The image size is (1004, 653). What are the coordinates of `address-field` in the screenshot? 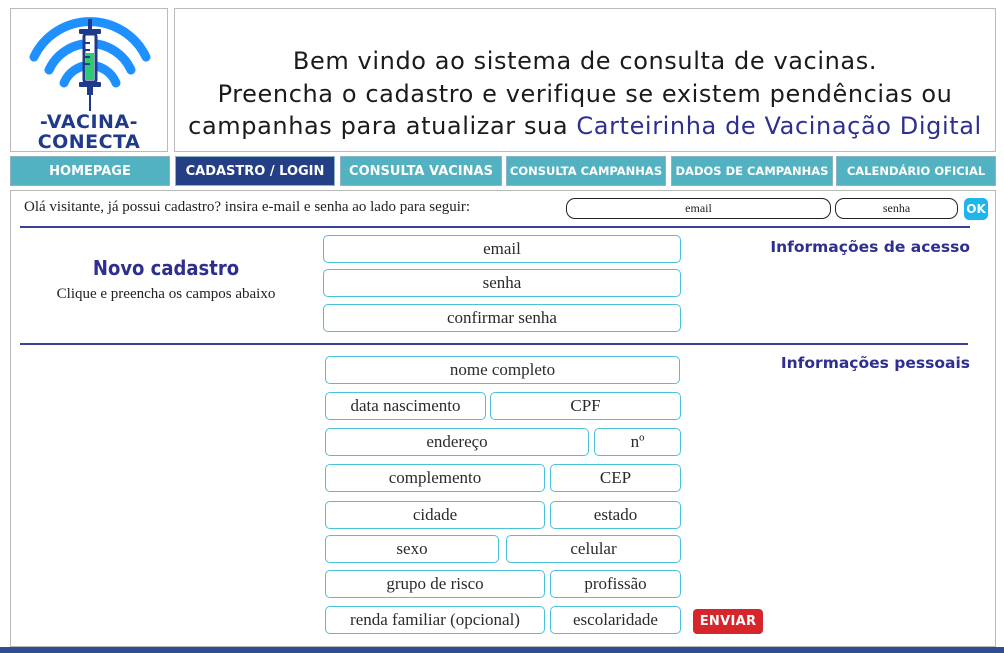 It's located at (457, 442).